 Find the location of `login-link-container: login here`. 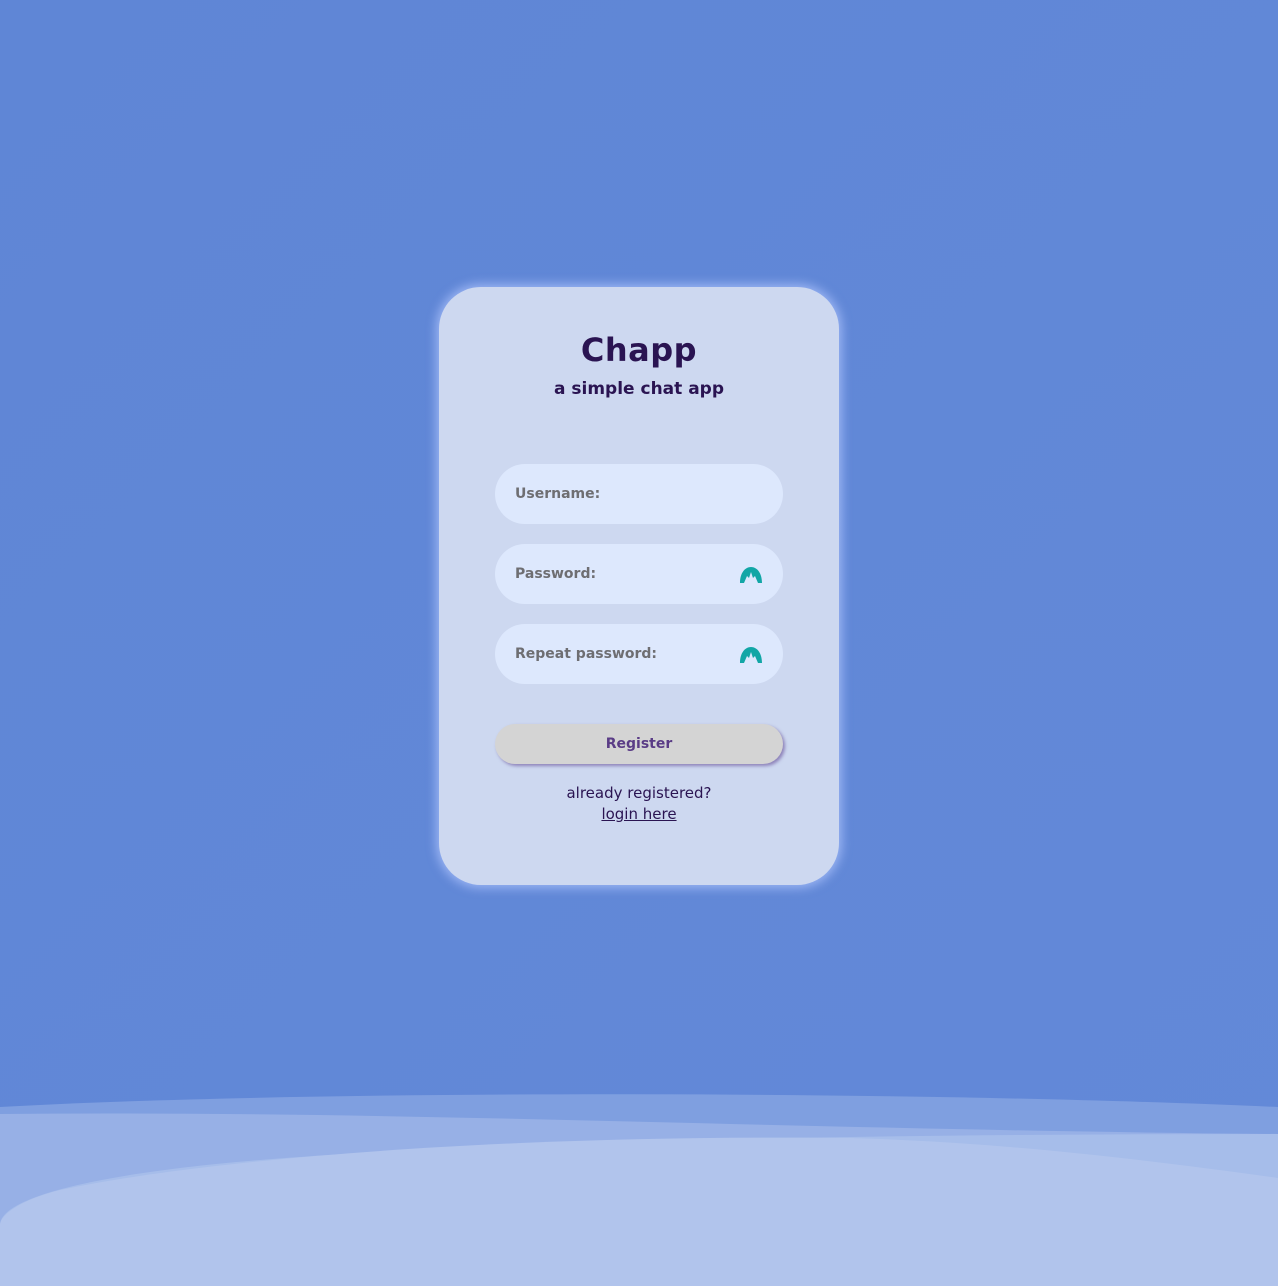

login-link-container: login here is located at coordinates (639, 814).